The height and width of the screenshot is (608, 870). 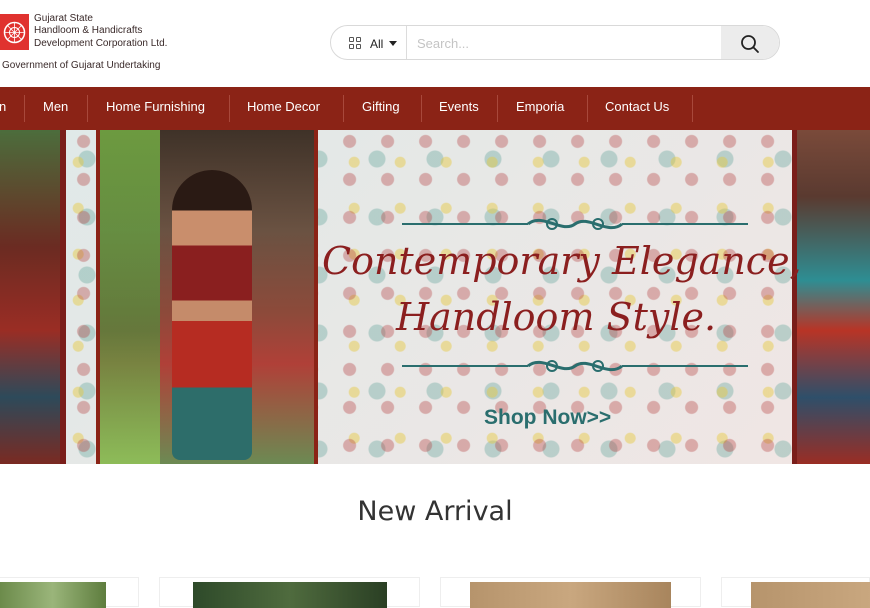 I want to click on nav-item-men: Men, so click(x=55, y=108).